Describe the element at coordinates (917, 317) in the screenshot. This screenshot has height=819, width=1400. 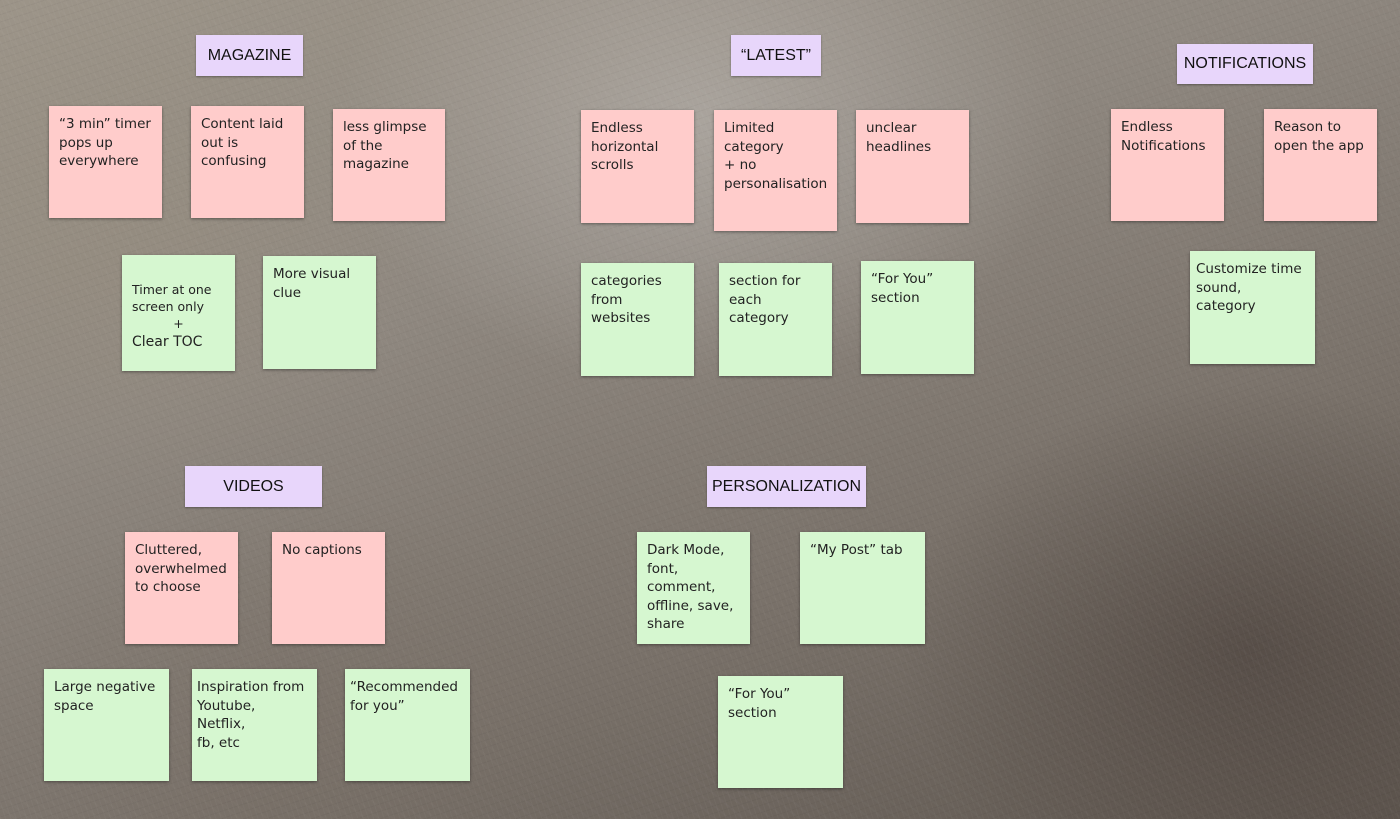
I see `solution-note-latest-3: “For You” section` at that location.